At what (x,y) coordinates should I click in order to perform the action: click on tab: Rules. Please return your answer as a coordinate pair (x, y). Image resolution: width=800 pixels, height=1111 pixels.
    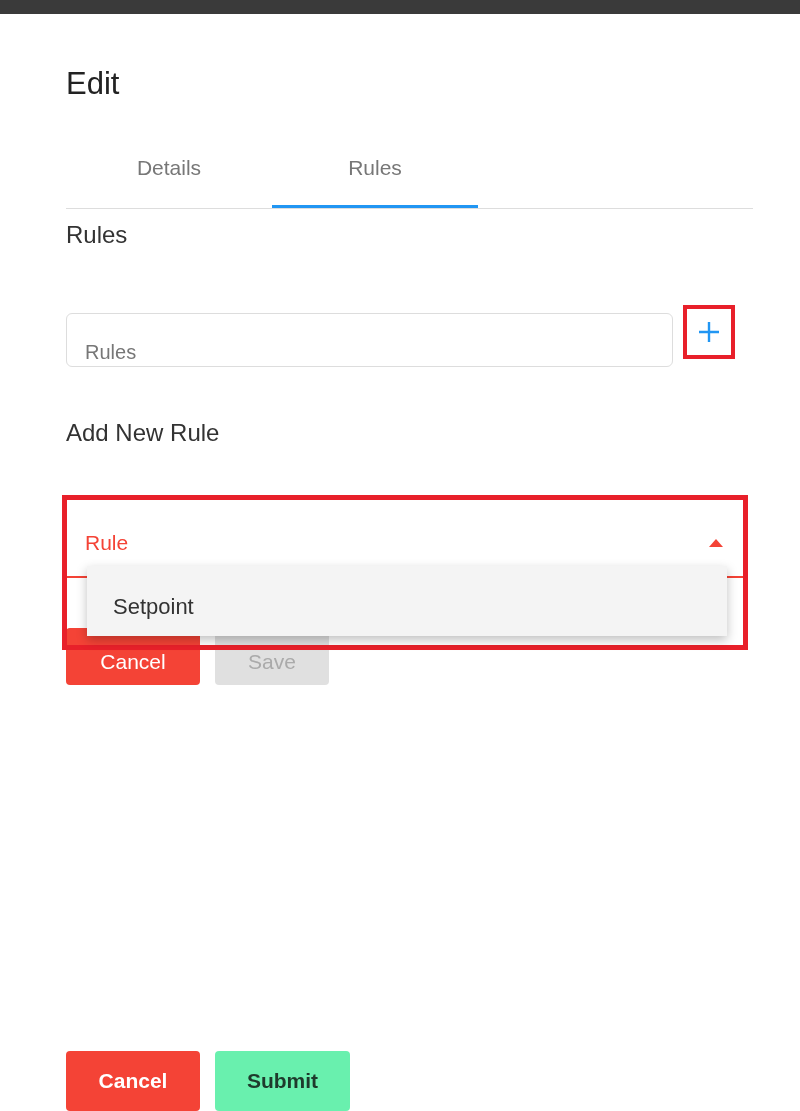
    Looking at the image, I should click on (375, 177).